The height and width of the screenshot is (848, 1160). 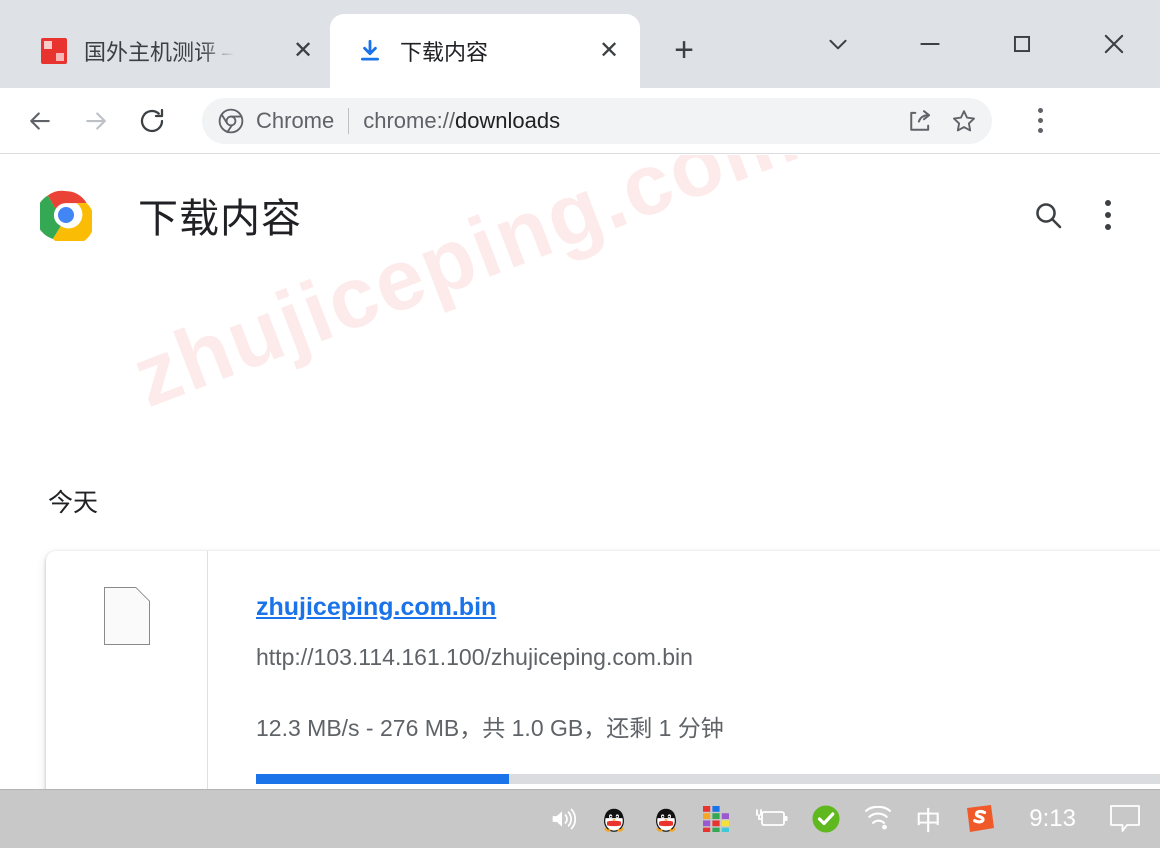 I want to click on download-progress-bar, so click(x=708, y=779).